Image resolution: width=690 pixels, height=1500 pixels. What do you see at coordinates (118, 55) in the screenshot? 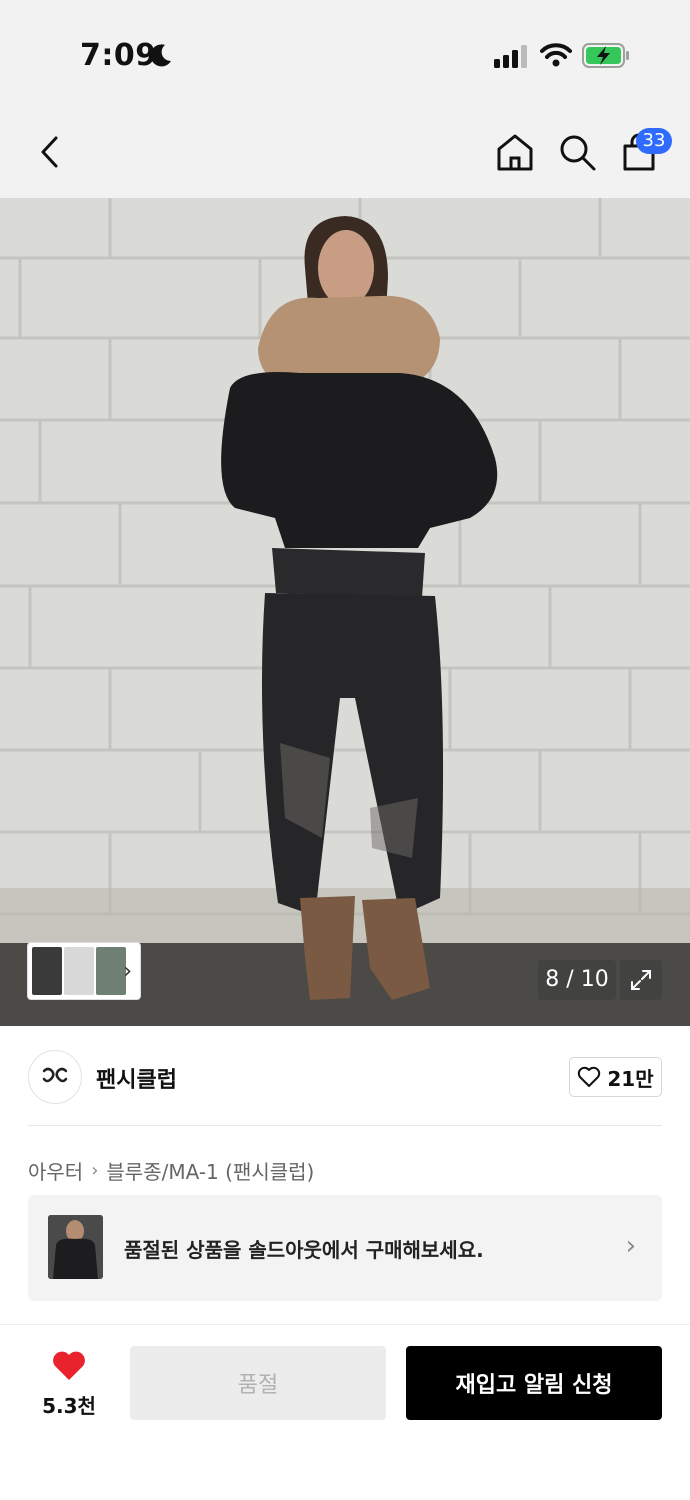
I see `status-time: 7:09` at bounding box center [118, 55].